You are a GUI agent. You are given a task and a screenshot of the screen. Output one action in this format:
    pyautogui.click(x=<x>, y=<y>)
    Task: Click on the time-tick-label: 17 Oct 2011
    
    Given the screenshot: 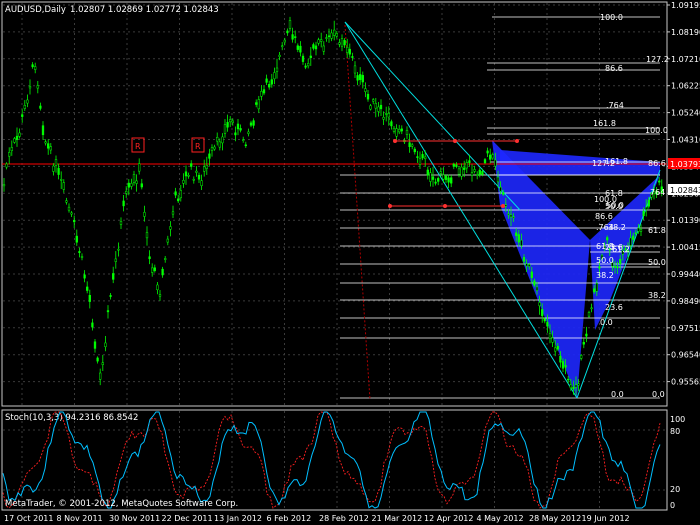 What is the action you would take?
    pyautogui.click(x=28, y=518)
    